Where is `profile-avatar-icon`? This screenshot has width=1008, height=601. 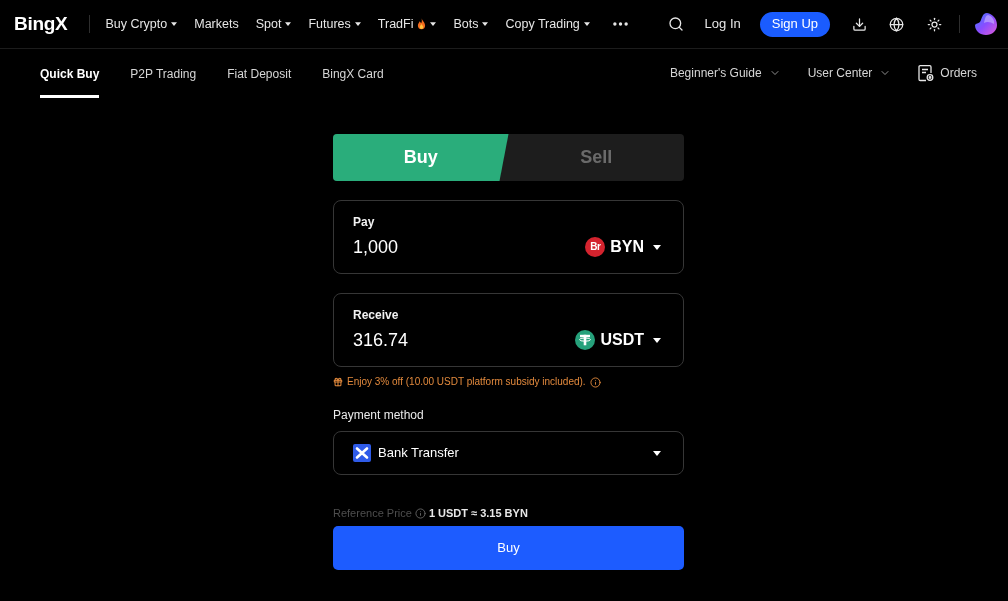 profile-avatar-icon is located at coordinates (986, 24).